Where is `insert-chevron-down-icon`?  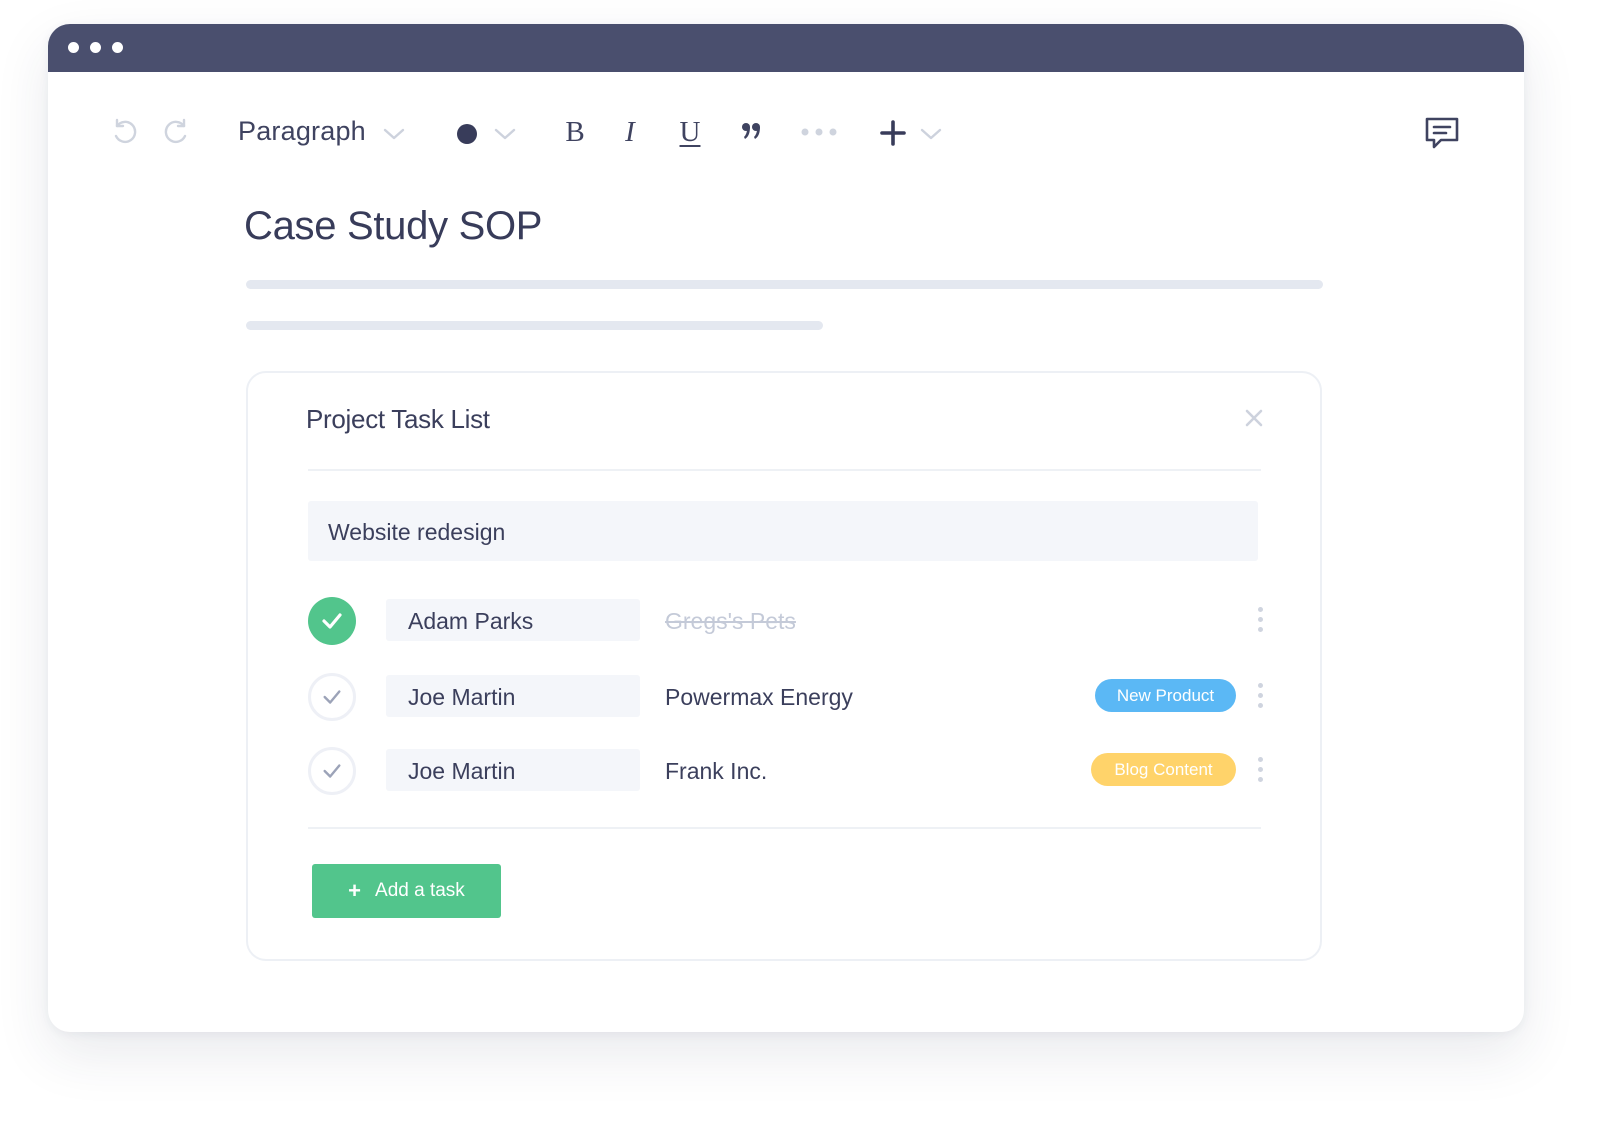 insert-chevron-down-icon is located at coordinates (931, 134).